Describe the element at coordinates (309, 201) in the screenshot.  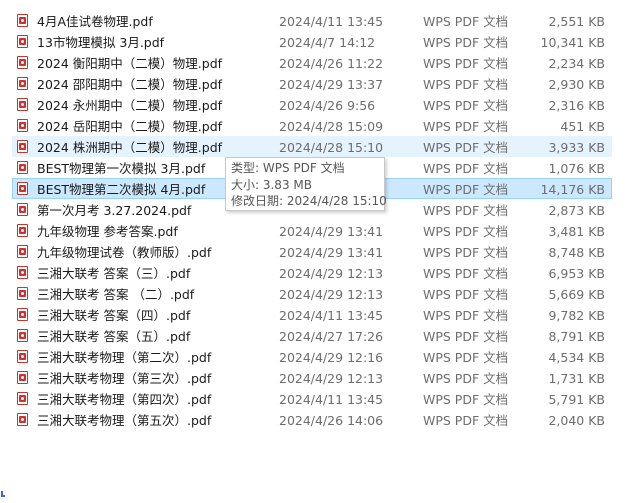
I see `tooltip-modified: 修改日期: 2024/4/28 15:10` at that location.